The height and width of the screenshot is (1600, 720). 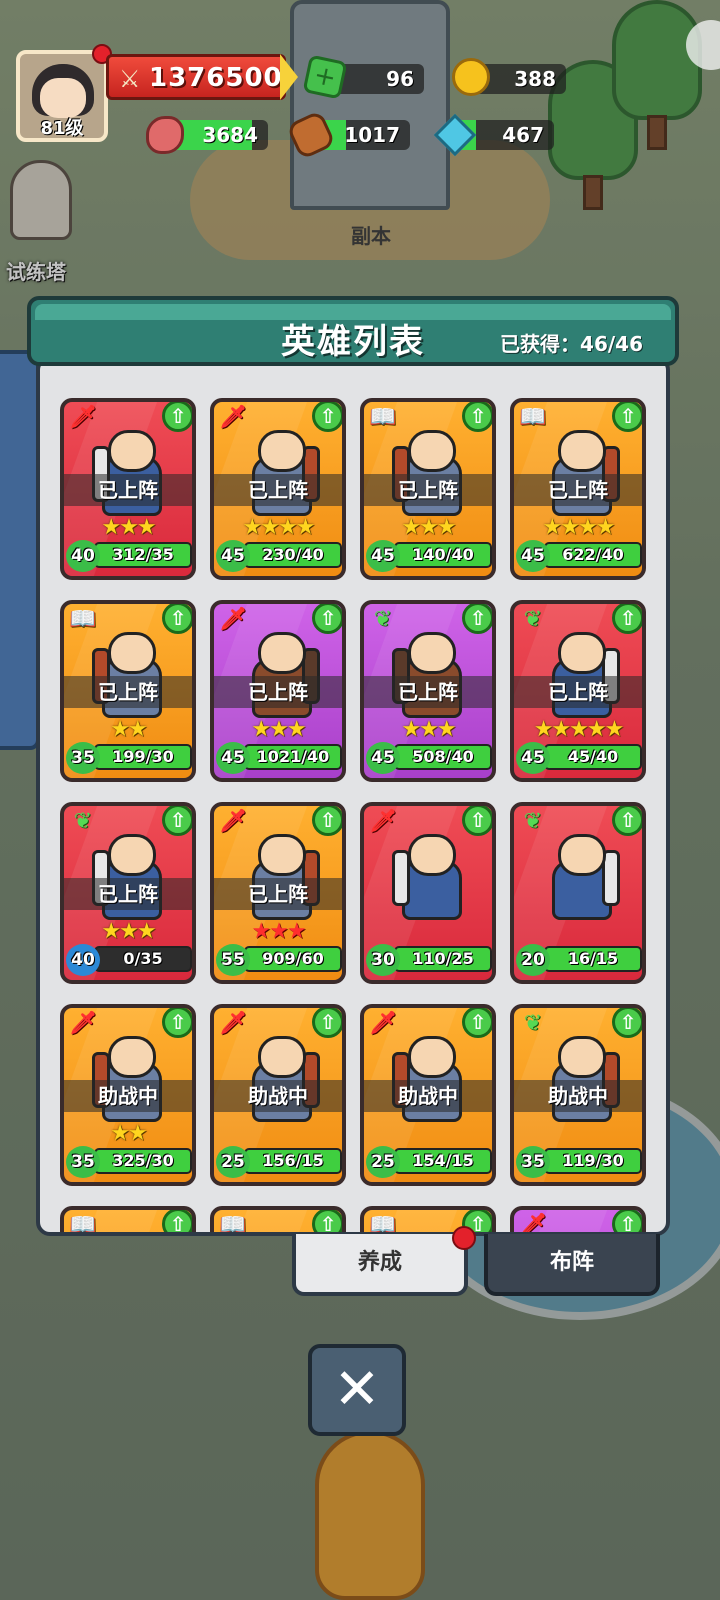 I want to click on hero-card: 🗡 ⇧ 已上阵 ★★★ 312/35 40, so click(x=128, y=489).